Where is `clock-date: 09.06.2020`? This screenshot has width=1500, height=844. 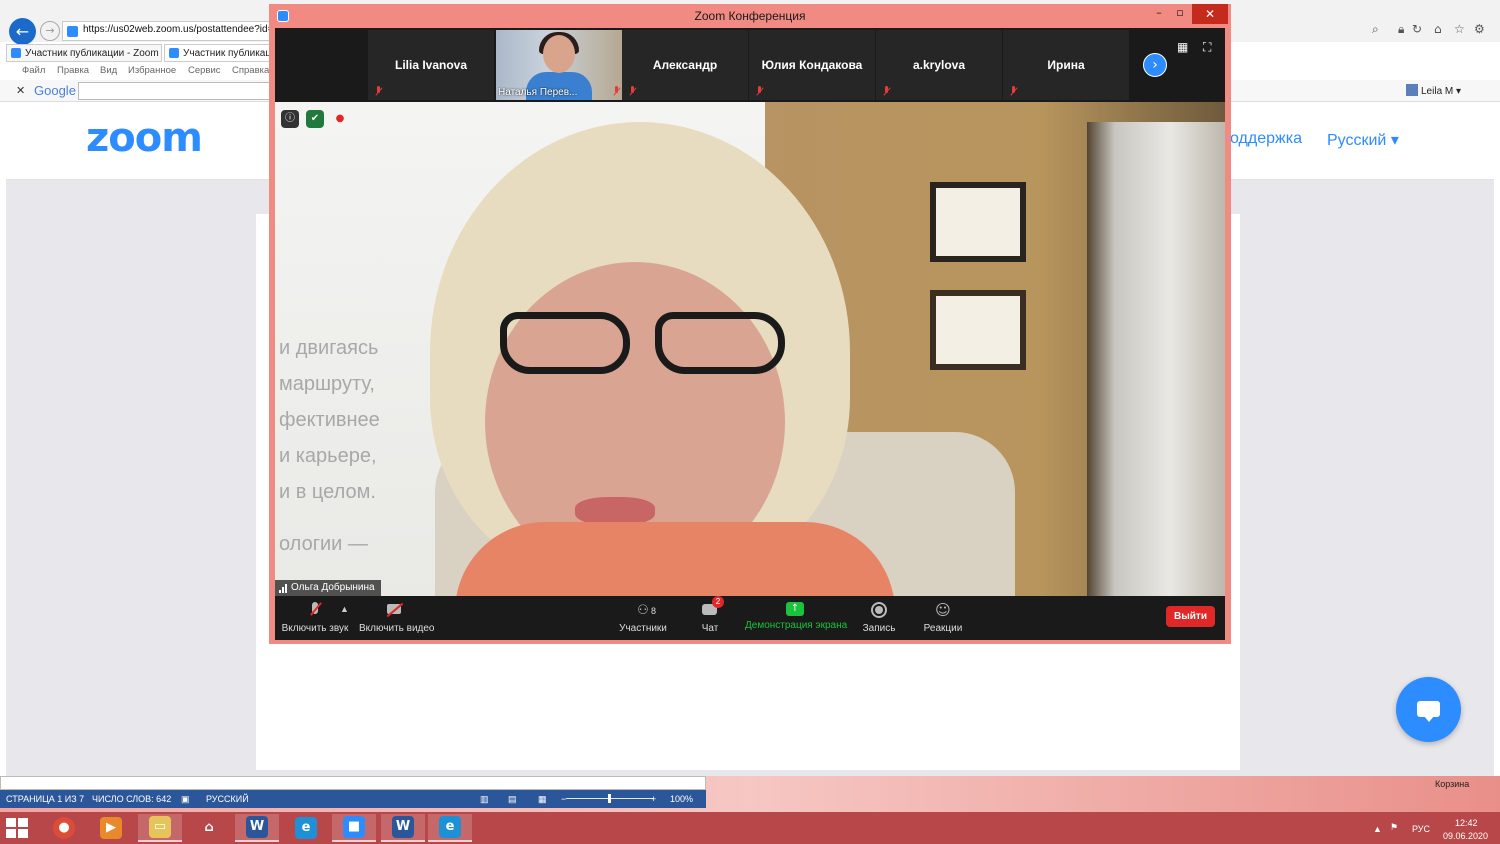 clock-date: 09.06.2020 is located at coordinates (1465, 836).